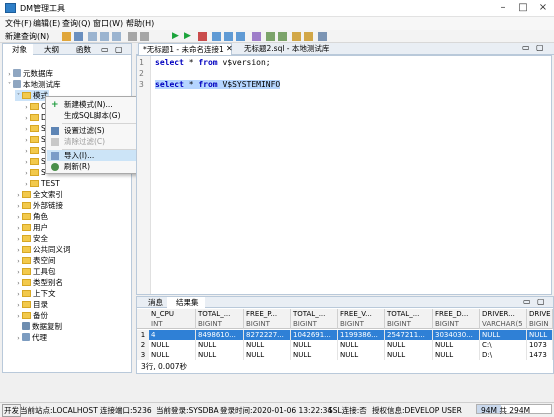  What do you see at coordinates (292, 49) in the screenshot?
I see `tab-untitled-2: 无标题2.sql - 本地测试库` at bounding box center [292, 49].